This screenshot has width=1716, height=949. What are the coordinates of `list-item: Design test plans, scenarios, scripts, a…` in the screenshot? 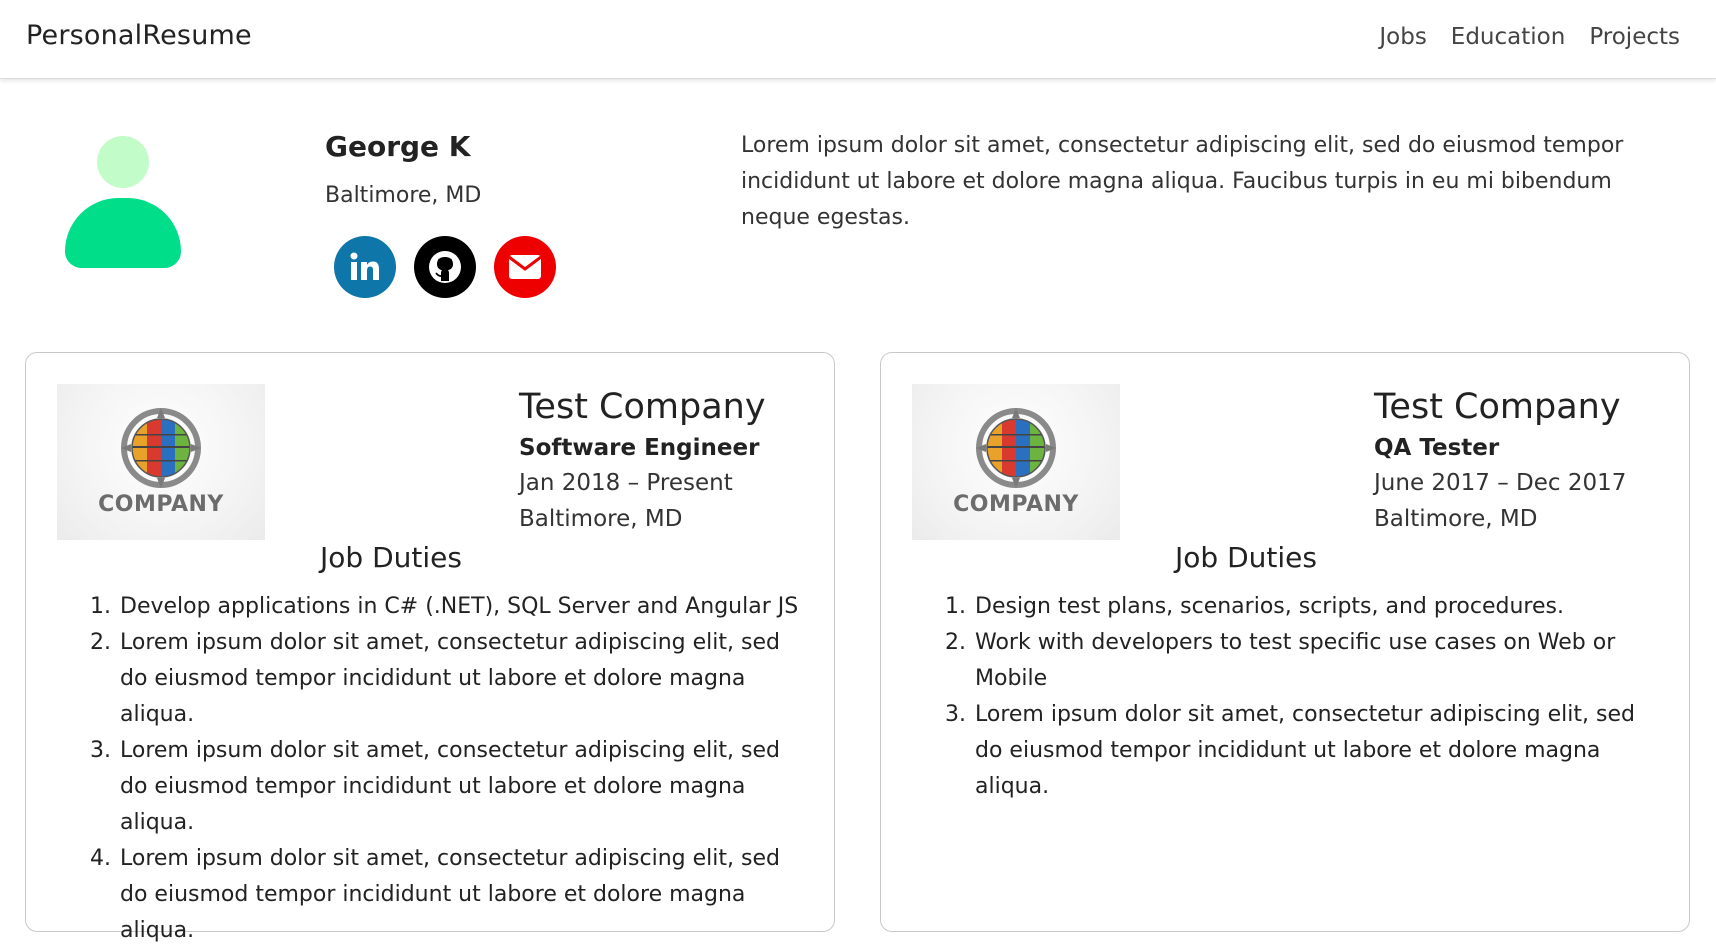 It's located at (1320, 607).